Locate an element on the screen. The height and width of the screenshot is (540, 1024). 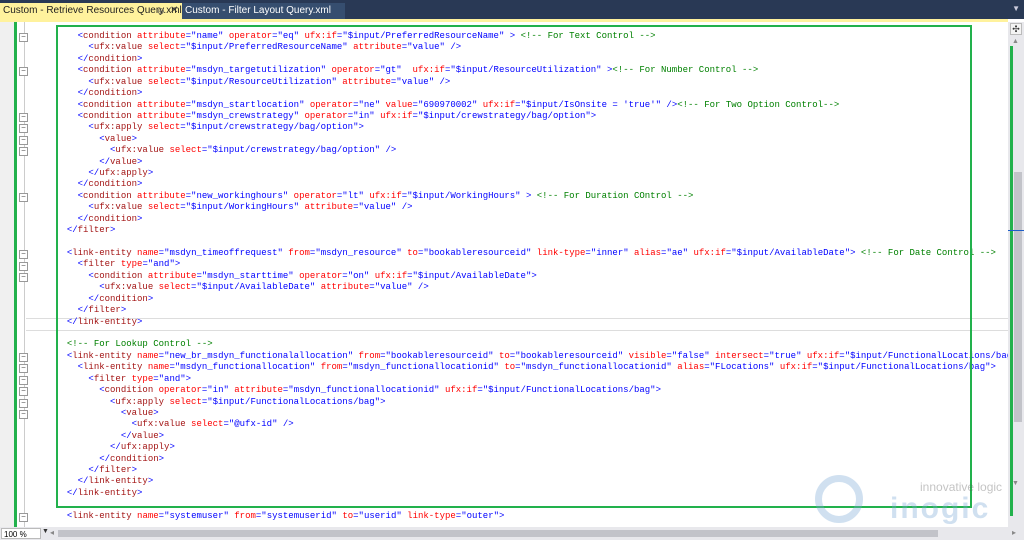
caret-position-marker is located at coordinates (1016, 230).